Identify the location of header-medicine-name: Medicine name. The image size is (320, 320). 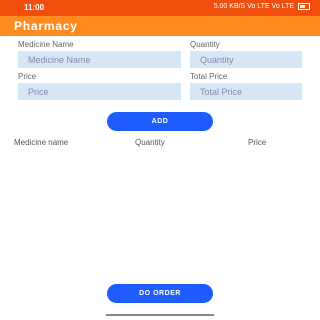
(41, 142).